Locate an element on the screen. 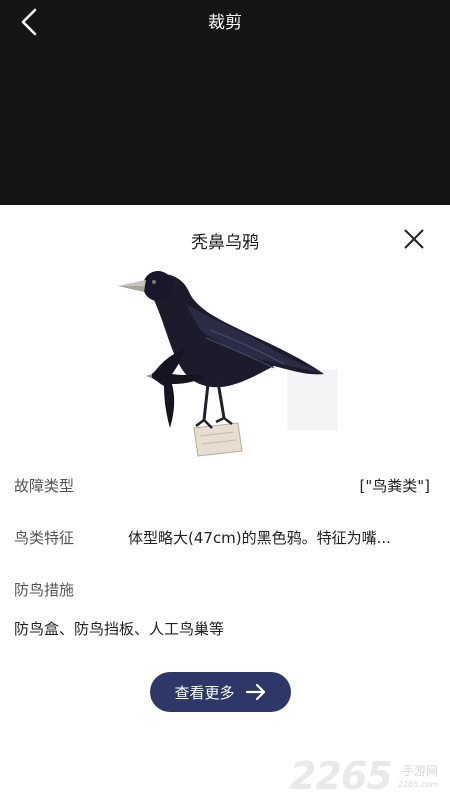 The image size is (450, 800). close-icon is located at coordinates (414, 239).